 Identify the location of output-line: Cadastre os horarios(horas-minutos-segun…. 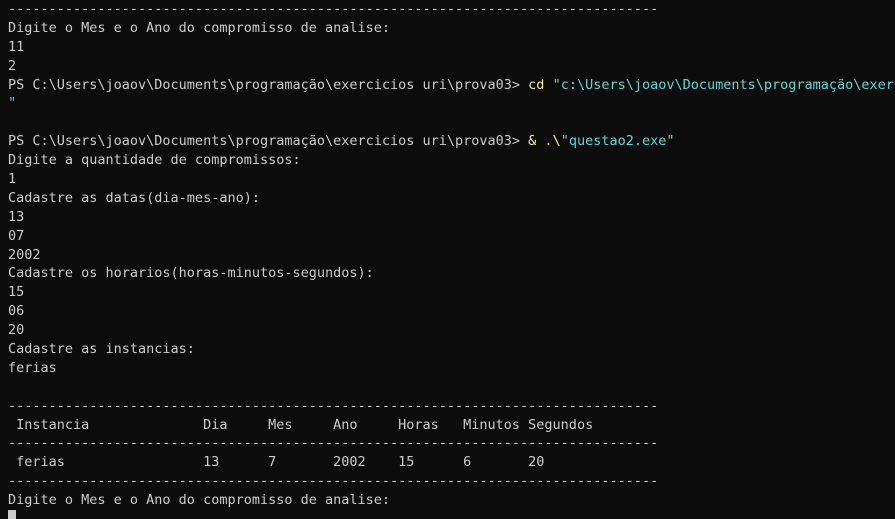
(191, 273).